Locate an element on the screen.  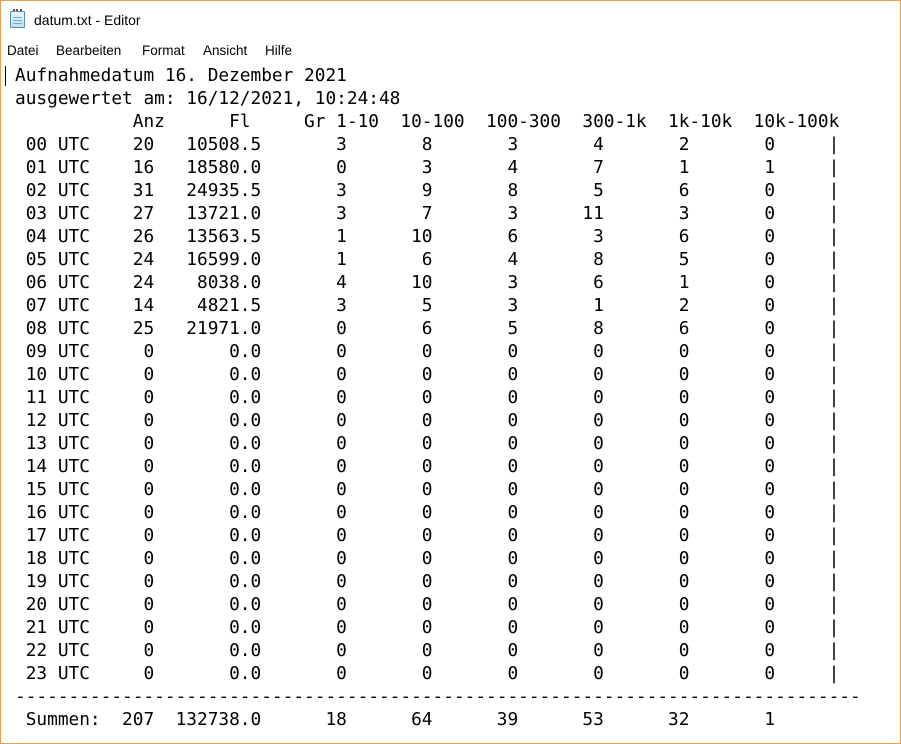
notepad-icon is located at coordinates (17, 18).